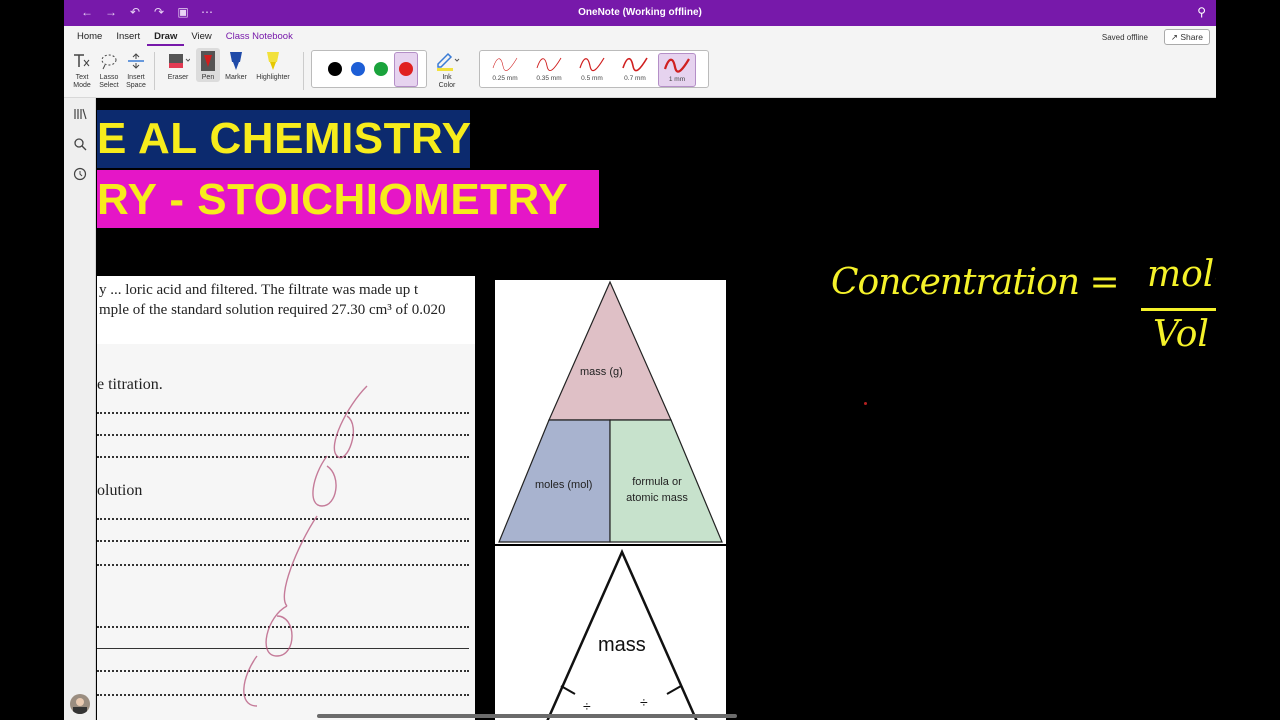 The height and width of the screenshot is (720, 1280). What do you see at coordinates (406, 69) in the screenshot?
I see `pen-color-red` at bounding box center [406, 69].